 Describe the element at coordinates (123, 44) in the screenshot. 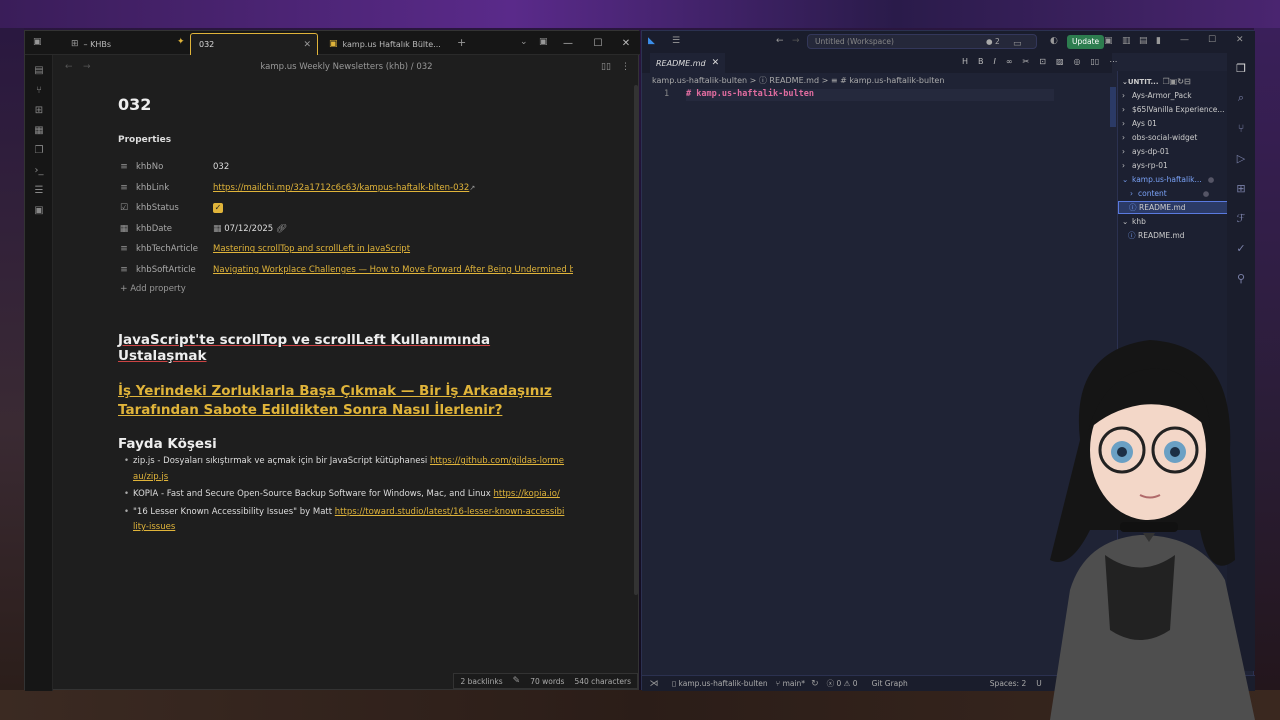

I see `tab-khbs: ⊞ – KHBs` at that location.